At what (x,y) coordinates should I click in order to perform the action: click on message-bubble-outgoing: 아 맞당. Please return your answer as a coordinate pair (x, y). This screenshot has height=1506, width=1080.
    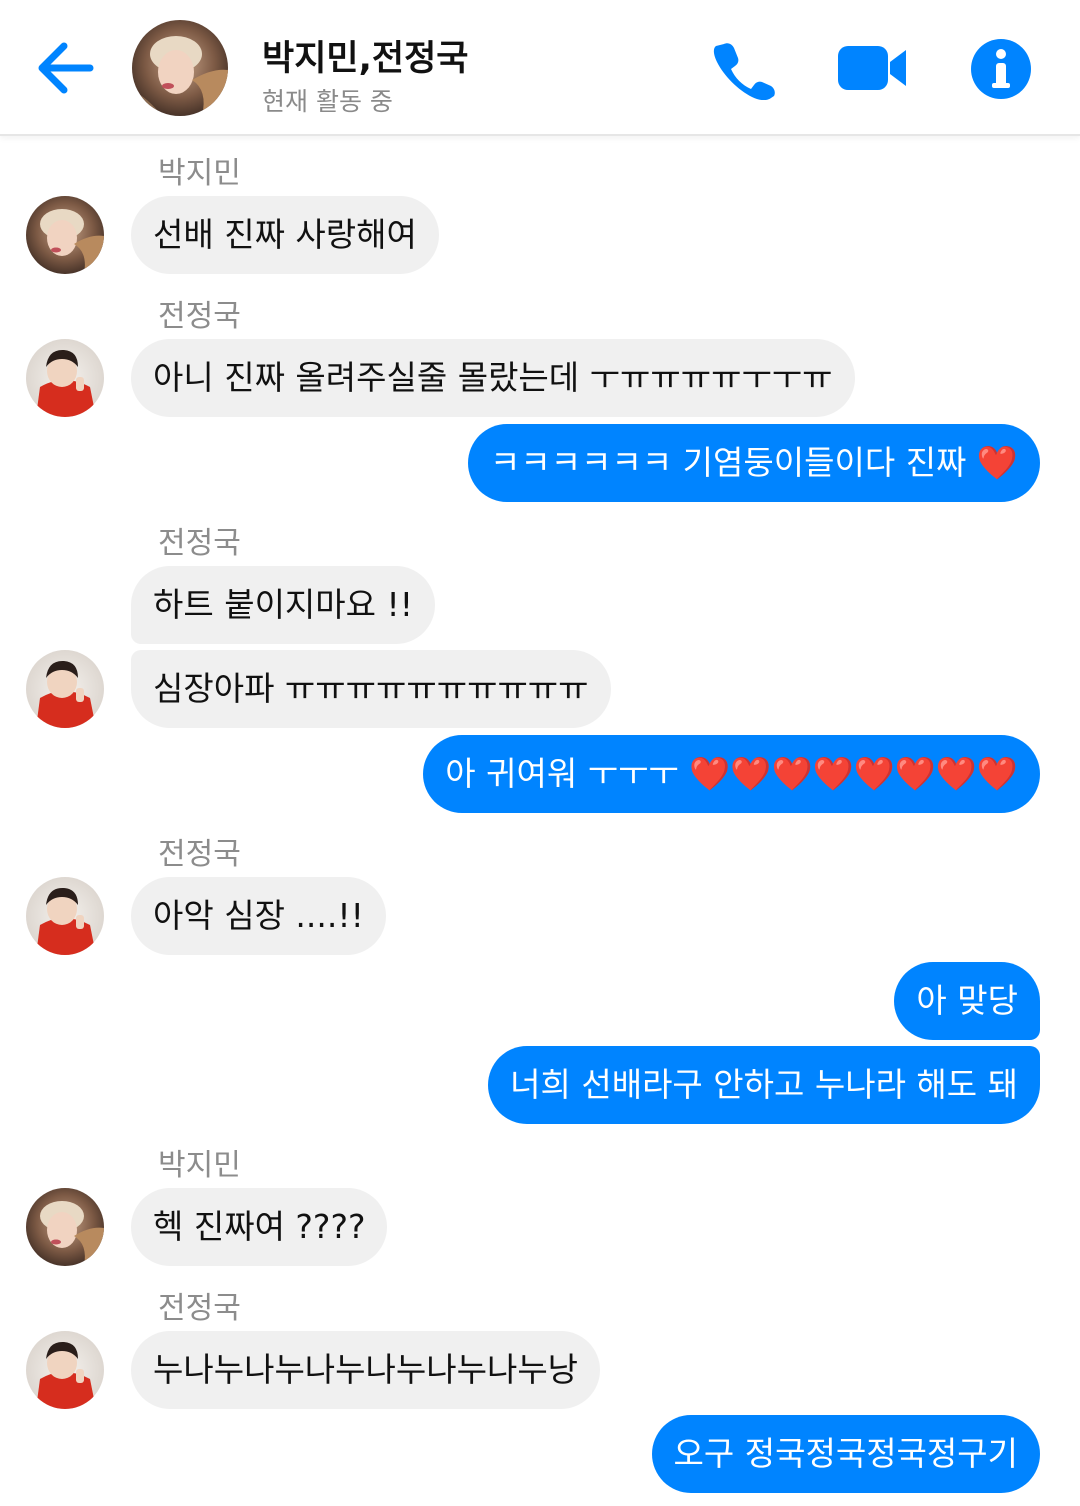
    Looking at the image, I should click on (967, 1001).